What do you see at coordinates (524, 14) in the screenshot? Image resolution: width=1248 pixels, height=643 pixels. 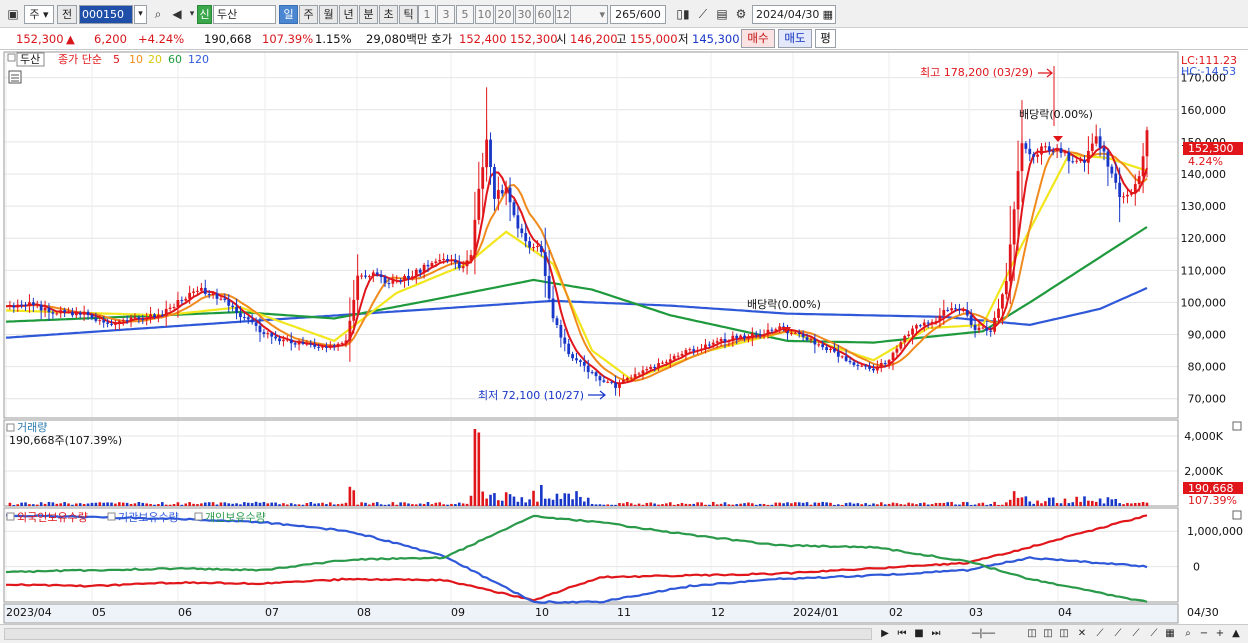 I see `minute-unit-tab: 30` at bounding box center [524, 14].